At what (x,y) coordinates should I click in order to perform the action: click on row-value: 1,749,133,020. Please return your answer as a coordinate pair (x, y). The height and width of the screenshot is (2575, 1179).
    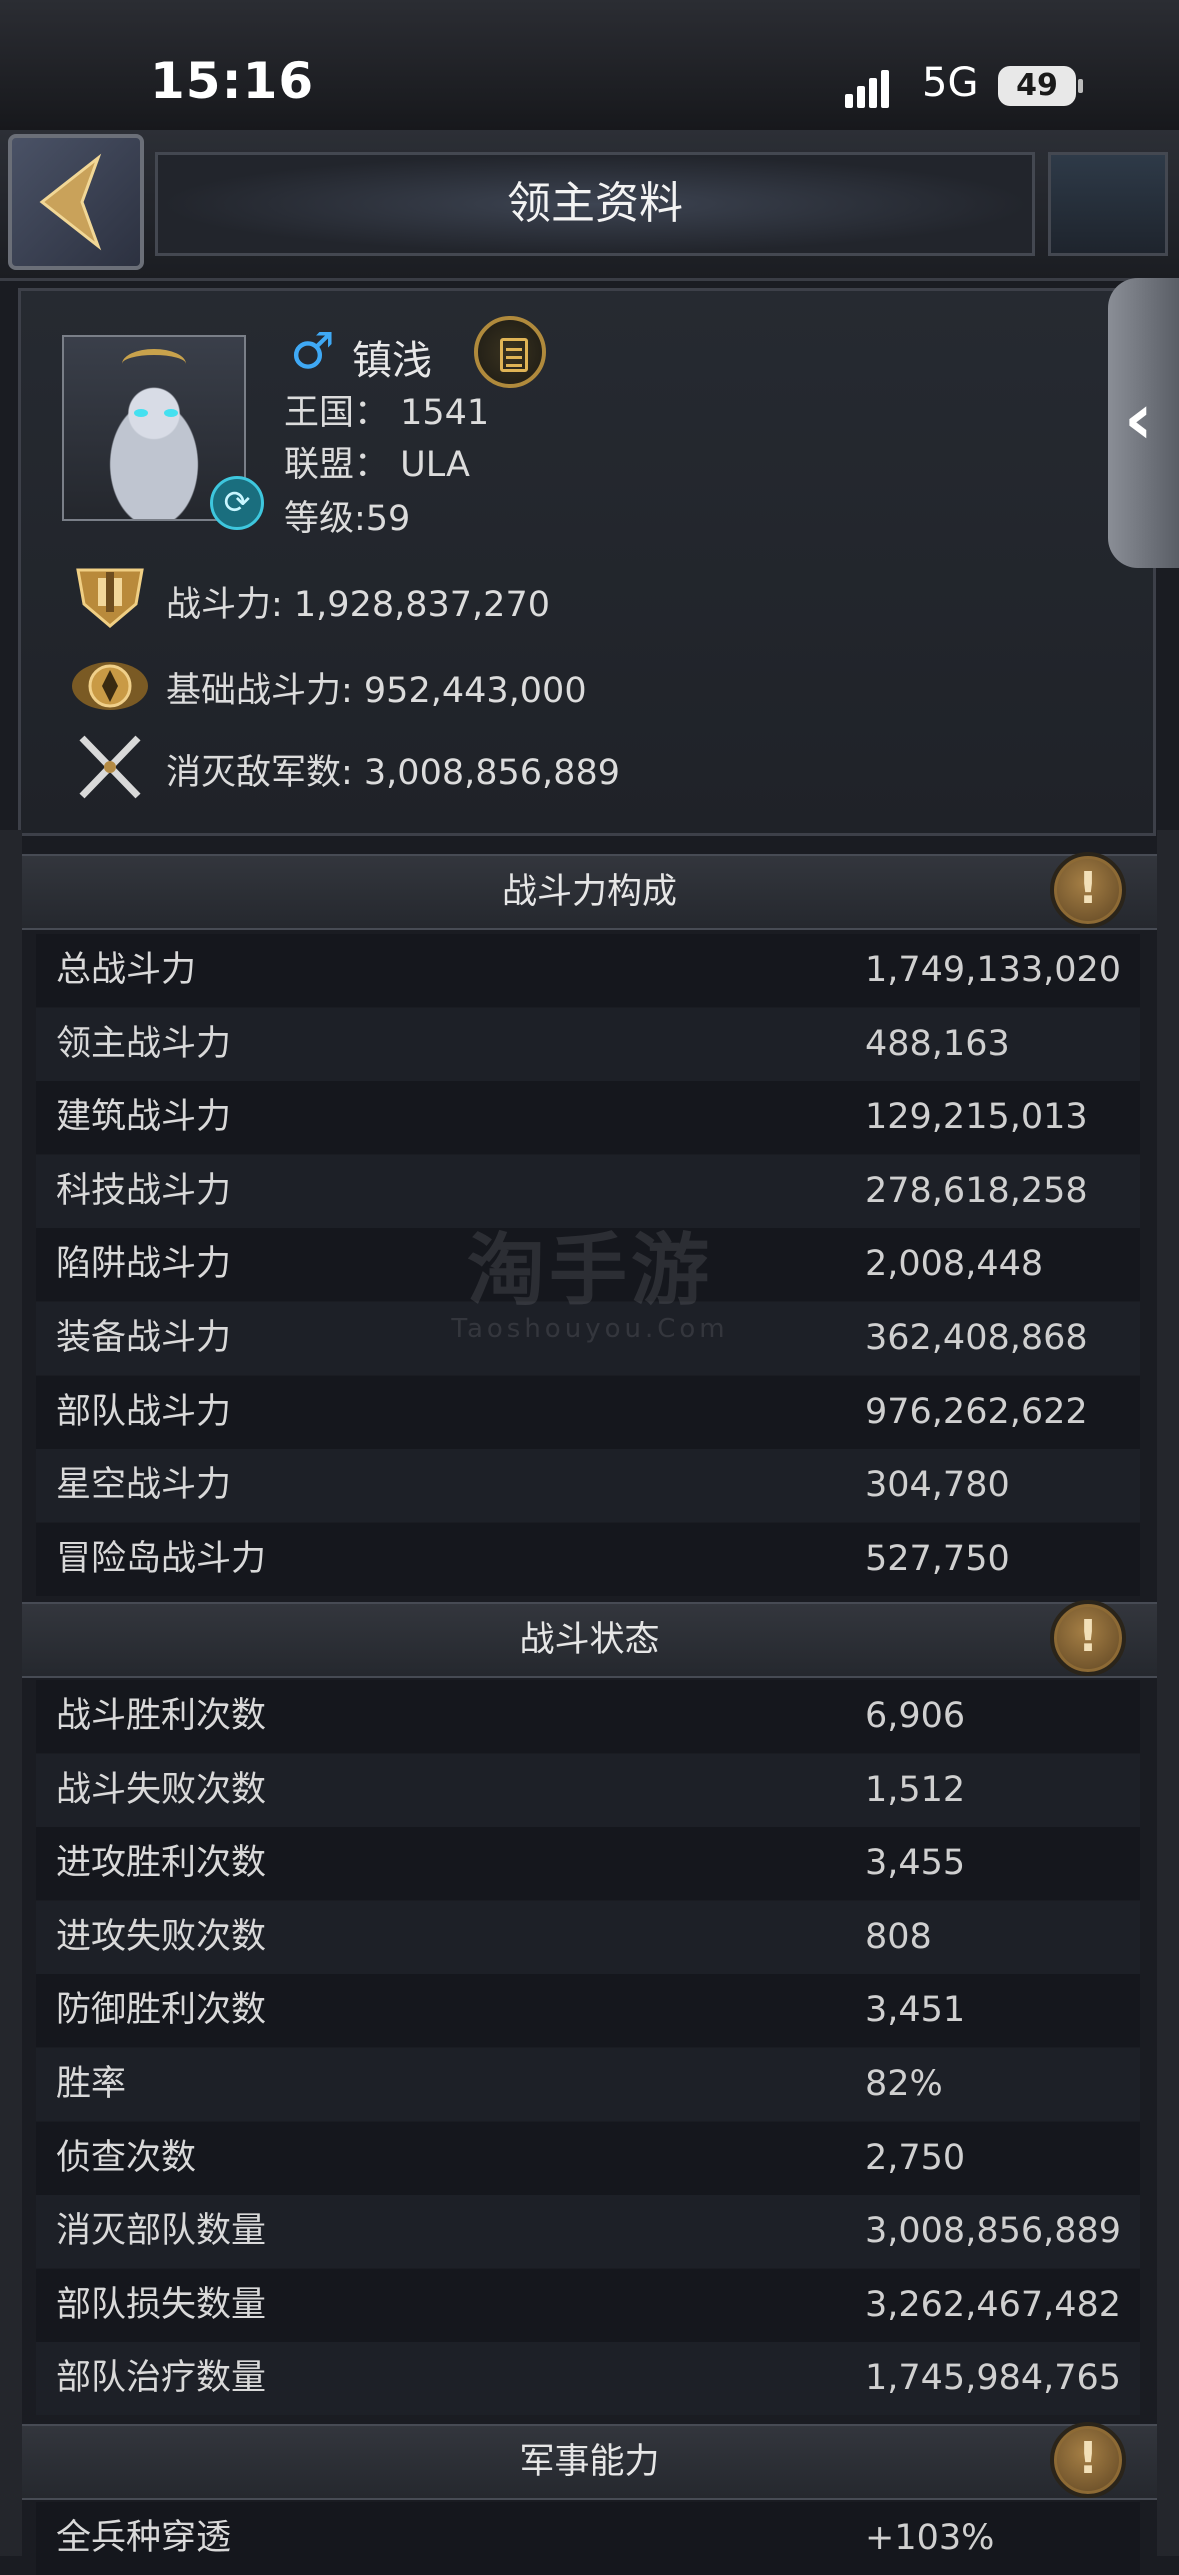
    Looking at the image, I should click on (993, 970).